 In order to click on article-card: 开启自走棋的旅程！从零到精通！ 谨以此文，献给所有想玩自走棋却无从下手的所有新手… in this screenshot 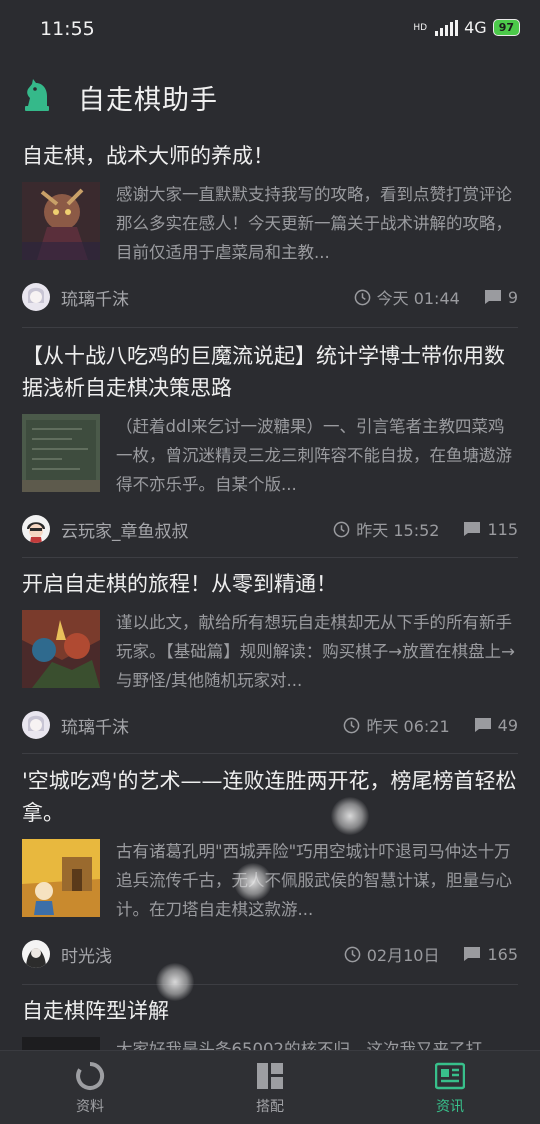, I will do `click(270, 655)`.